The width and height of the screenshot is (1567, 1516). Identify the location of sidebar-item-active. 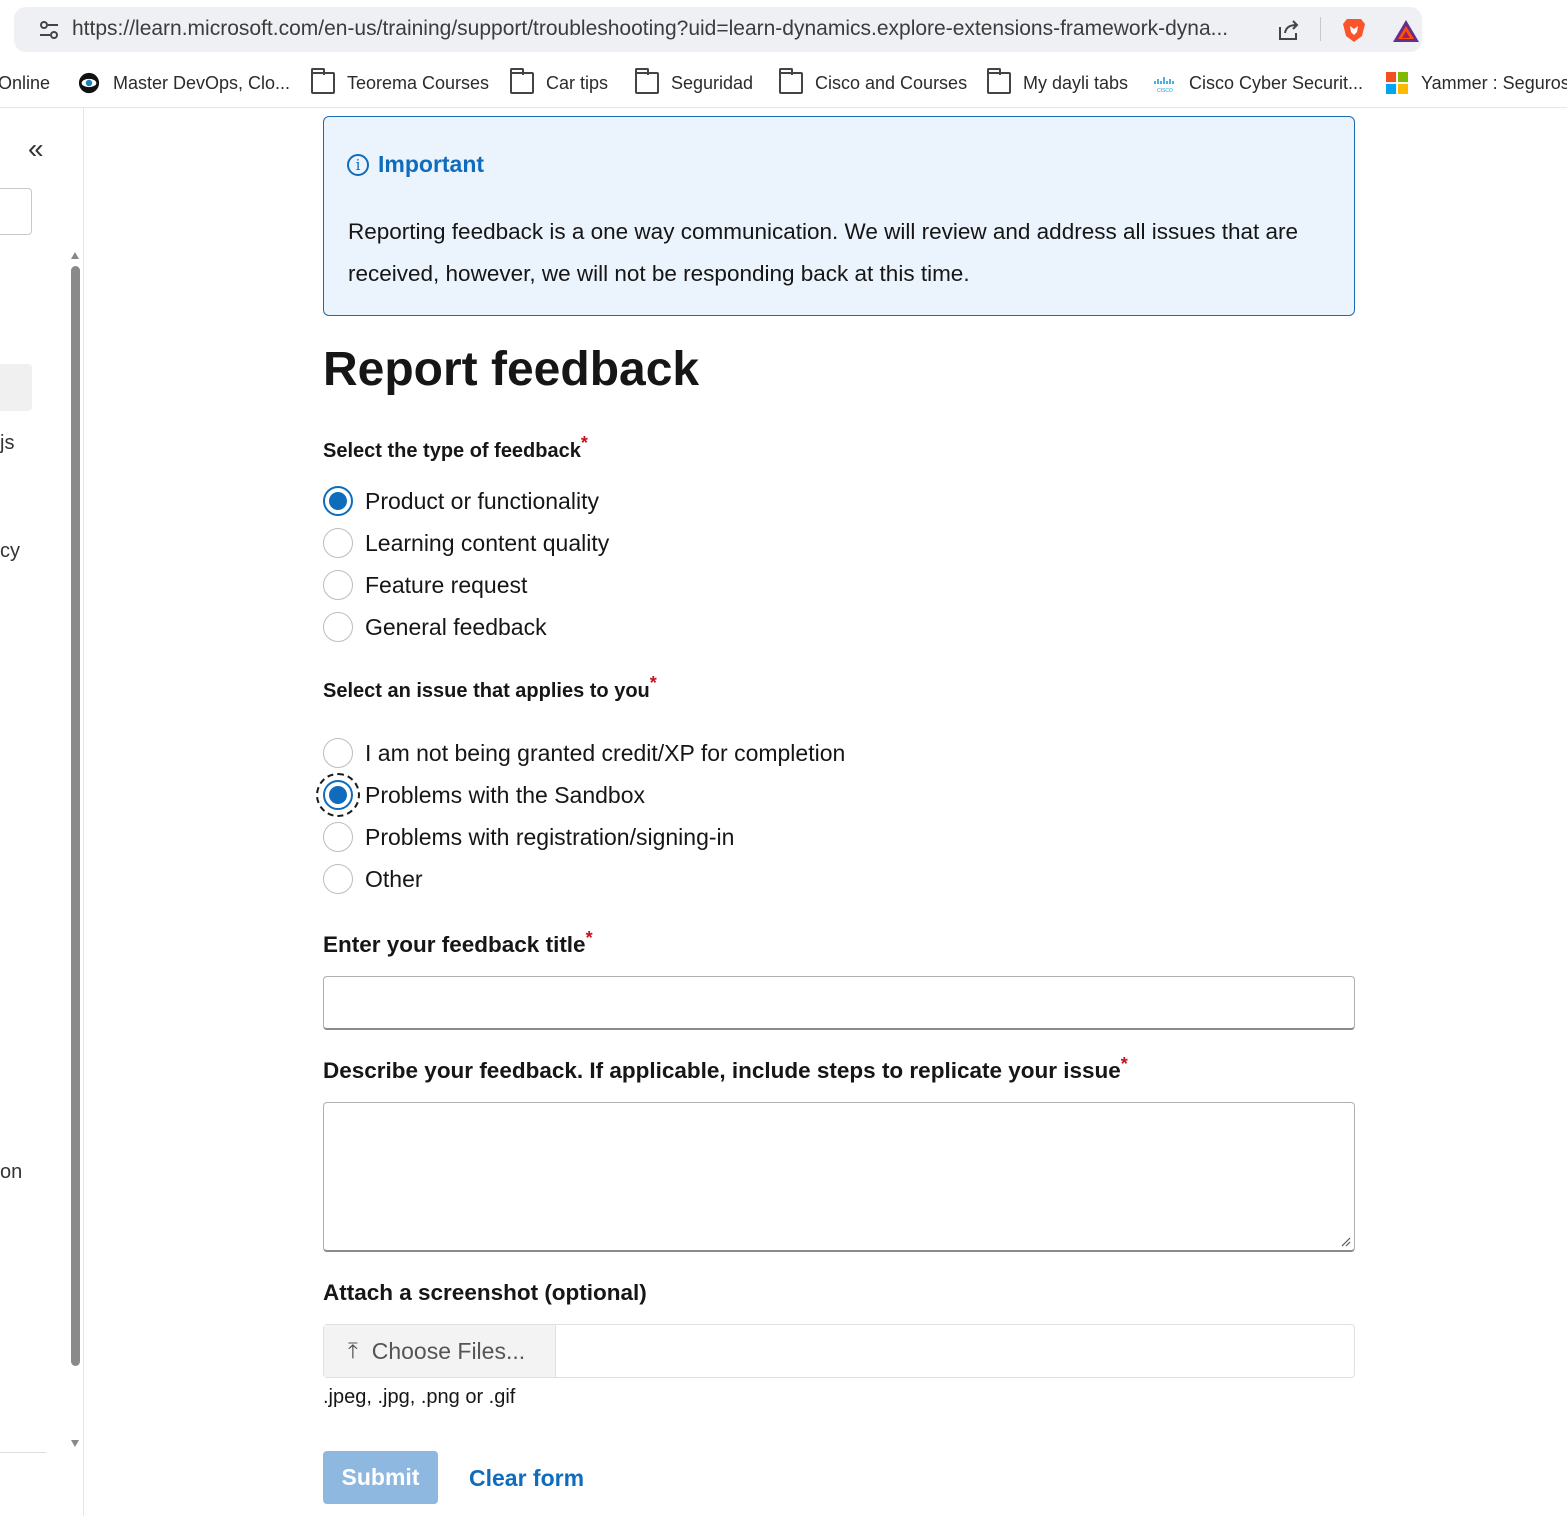
(16, 387).